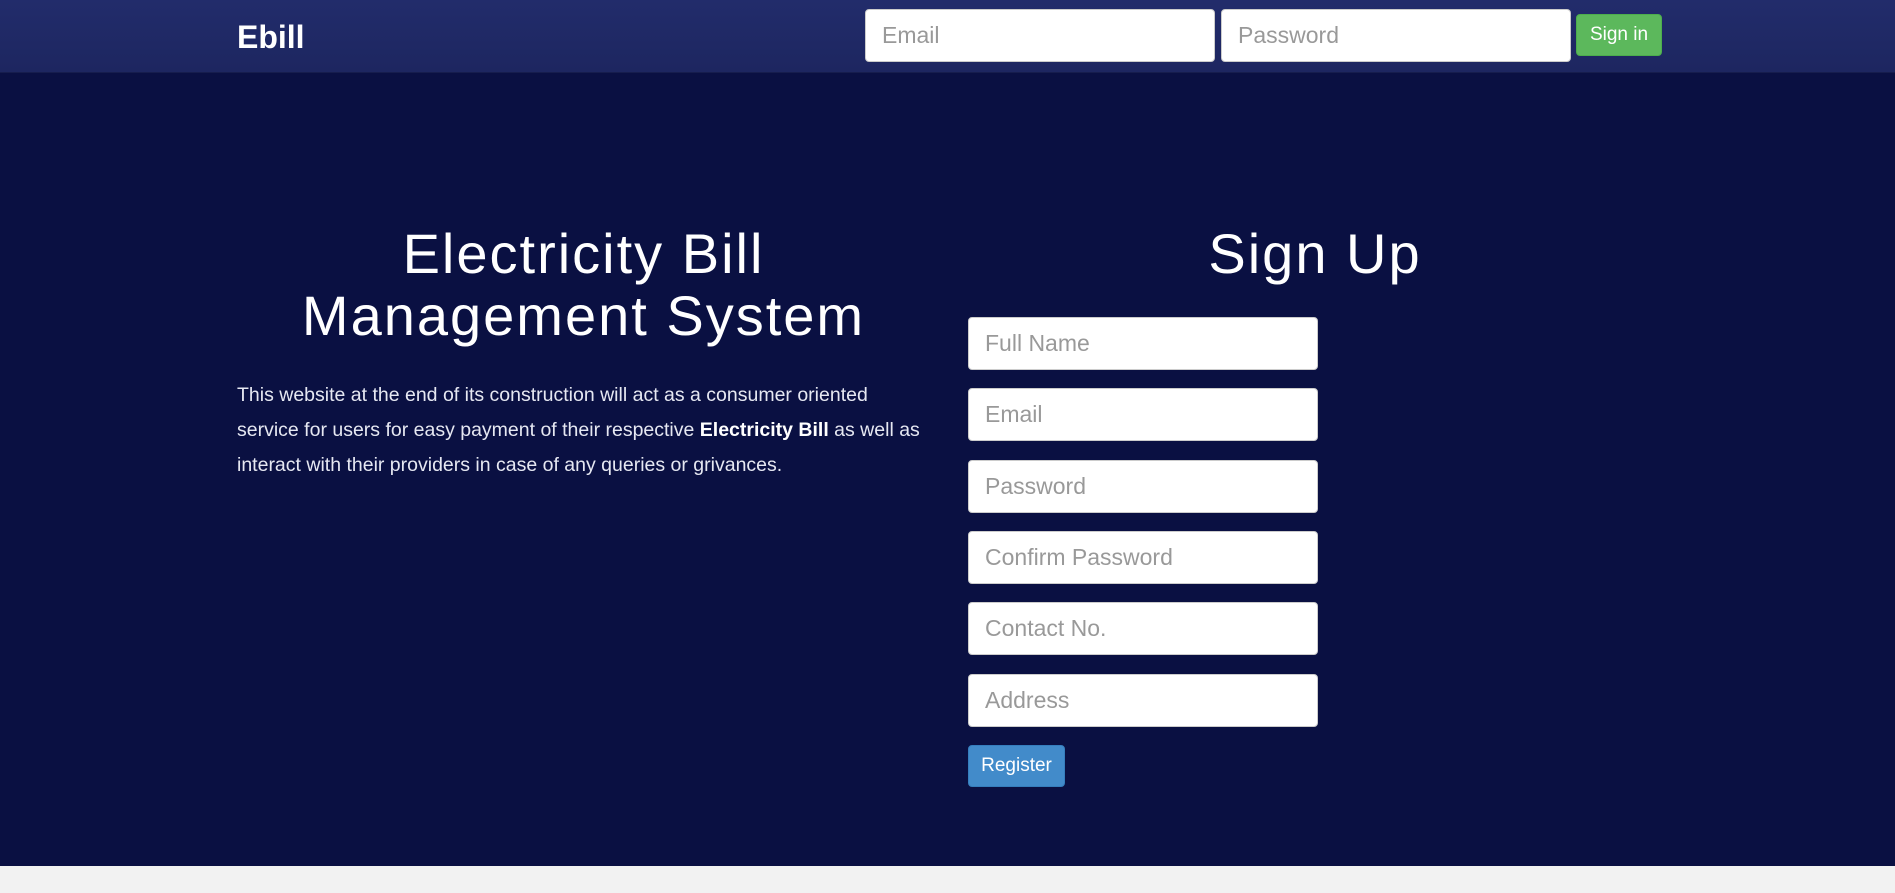  Describe the element at coordinates (271, 37) in the screenshot. I see `brand-logo-link: Ebill` at that location.